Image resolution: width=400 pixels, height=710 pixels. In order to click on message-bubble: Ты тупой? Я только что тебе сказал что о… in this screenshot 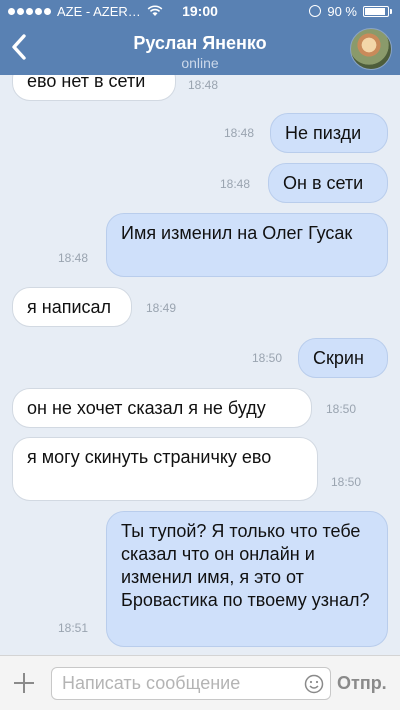, I will do `click(247, 579)`.